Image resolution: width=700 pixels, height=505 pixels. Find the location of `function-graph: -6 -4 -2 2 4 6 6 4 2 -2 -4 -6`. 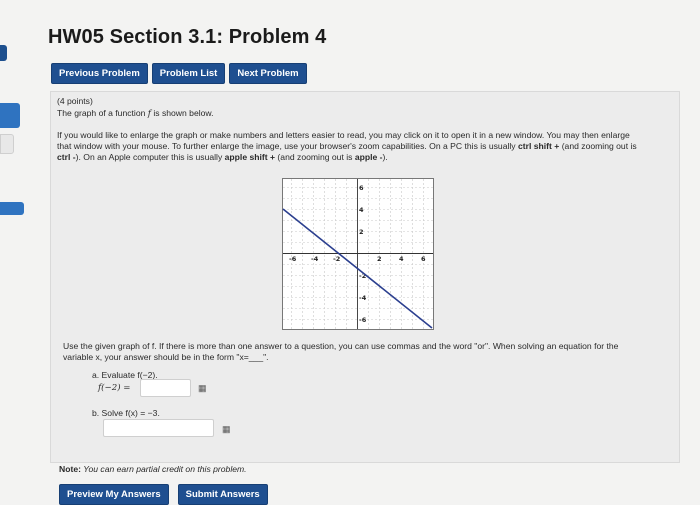

function-graph: -6 -4 -2 2 4 6 6 4 2 -2 -4 -6 is located at coordinates (358, 254).